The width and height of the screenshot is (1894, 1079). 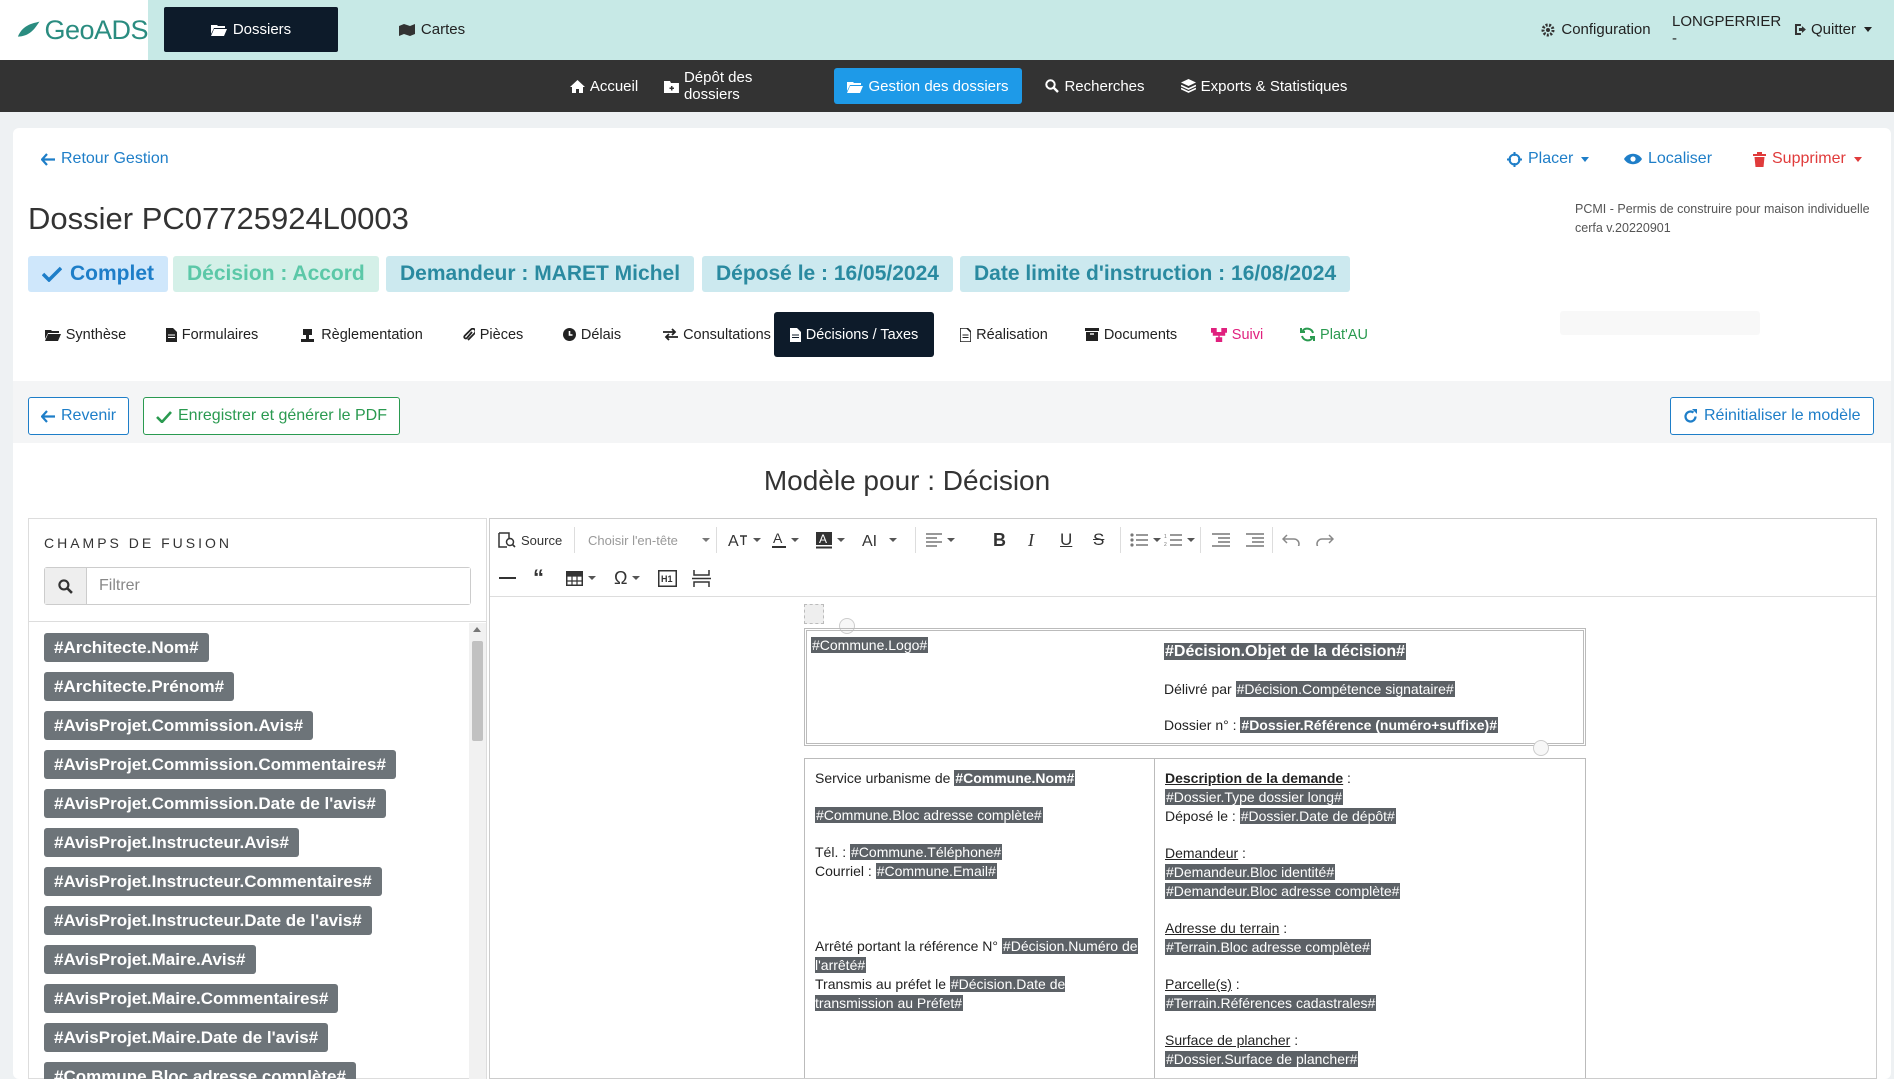 What do you see at coordinates (1004, 334) in the screenshot?
I see `tab-realisation: Réalisation` at bounding box center [1004, 334].